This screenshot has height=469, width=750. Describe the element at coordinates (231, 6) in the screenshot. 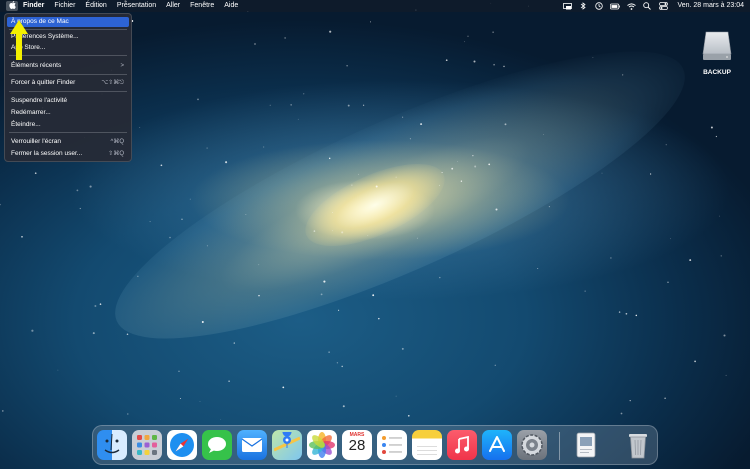

I see `menu-aide: Aide` at that location.